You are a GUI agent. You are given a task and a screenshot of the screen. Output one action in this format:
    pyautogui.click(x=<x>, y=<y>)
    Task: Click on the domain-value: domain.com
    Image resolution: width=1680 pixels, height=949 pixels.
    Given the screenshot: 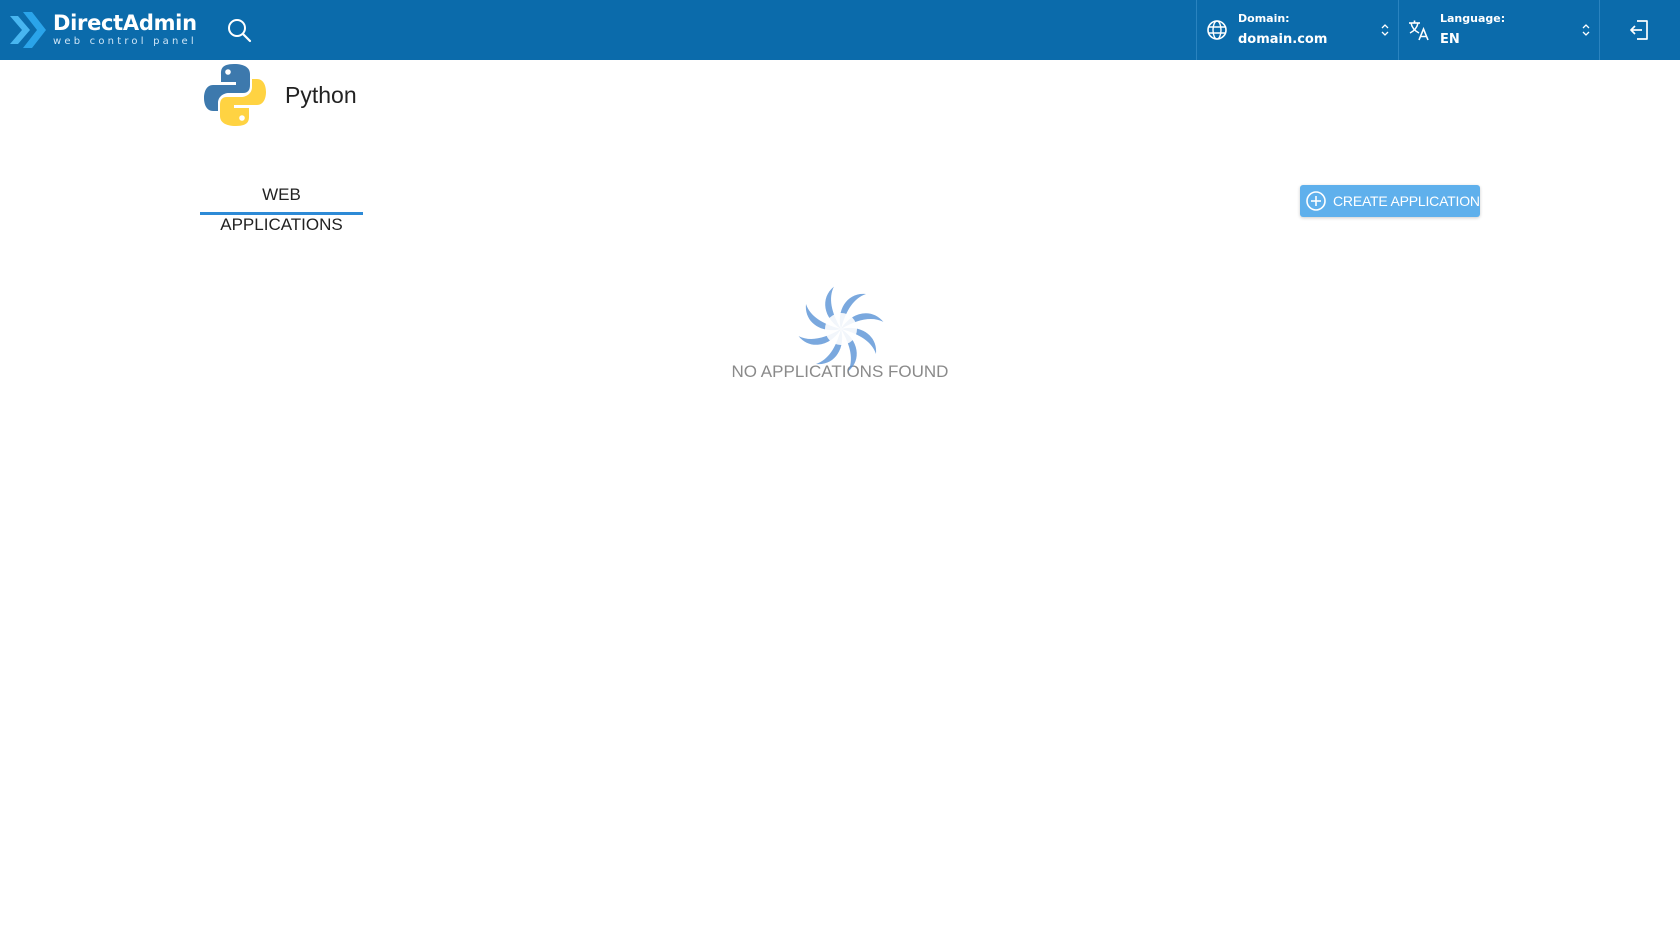 What is the action you would take?
    pyautogui.click(x=1283, y=39)
    